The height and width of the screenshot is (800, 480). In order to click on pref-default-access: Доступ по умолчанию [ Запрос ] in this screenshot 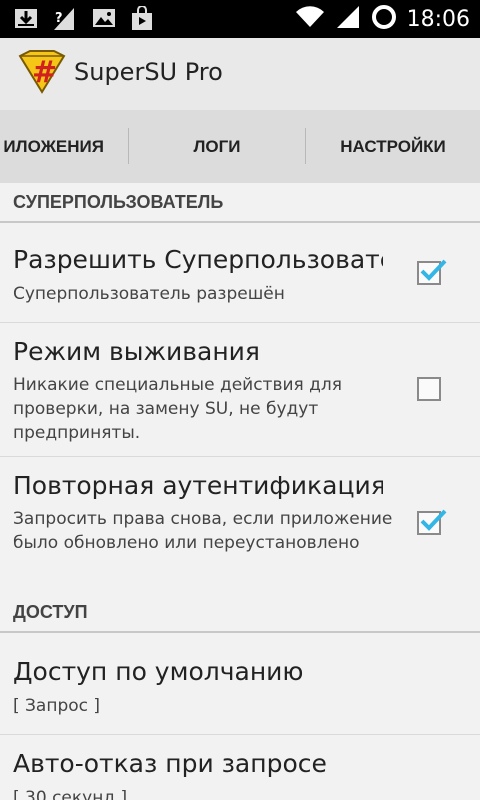, I will do `click(240, 683)`.